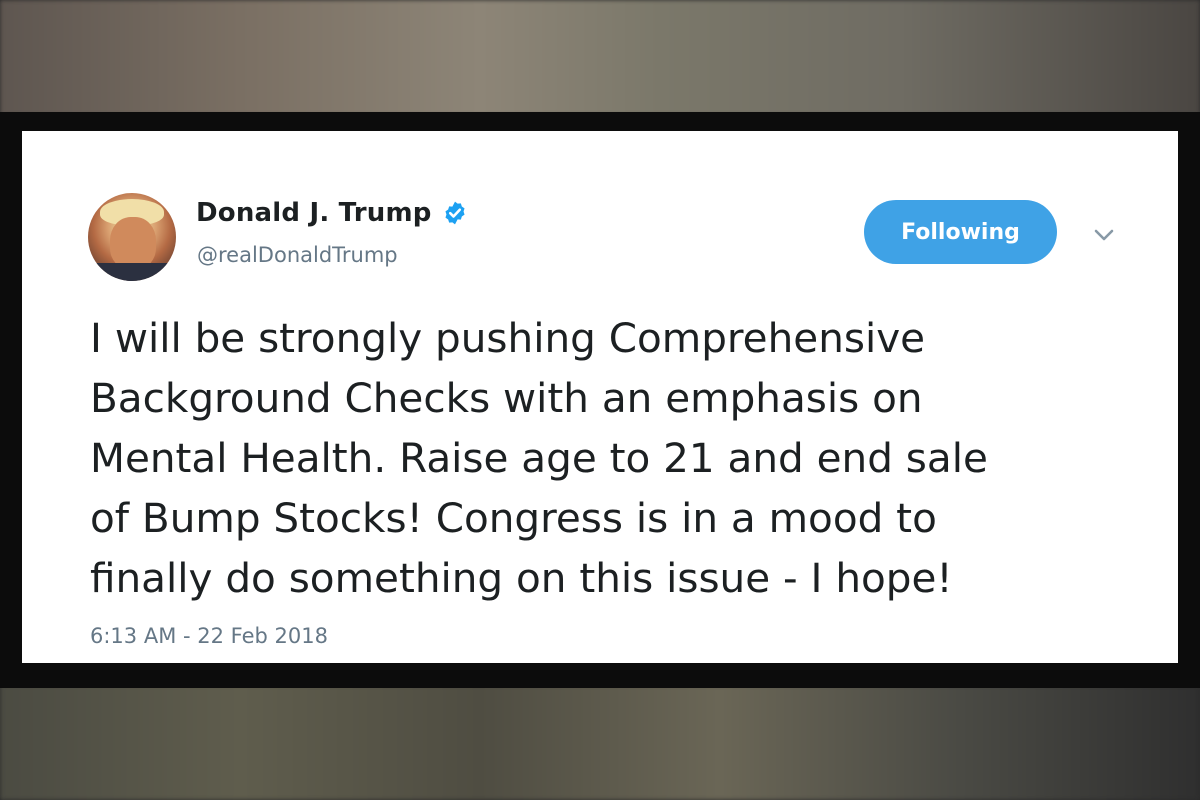 The width and height of the screenshot is (1200, 800). I want to click on blurred-background-top, so click(600, 57).